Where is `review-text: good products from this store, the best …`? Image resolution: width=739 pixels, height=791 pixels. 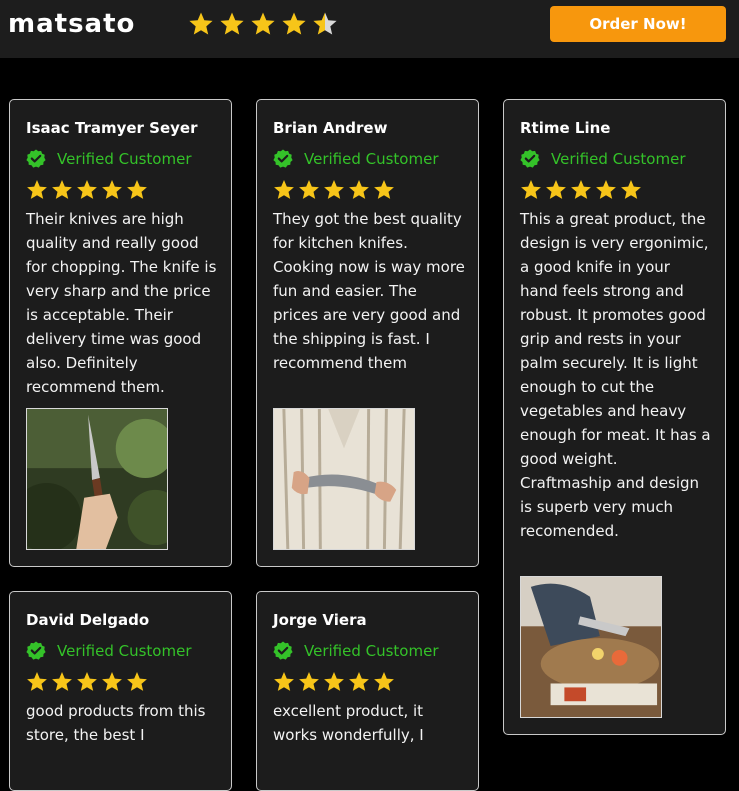
review-text: good products from this store, the best … is located at coordinates (116, 723).